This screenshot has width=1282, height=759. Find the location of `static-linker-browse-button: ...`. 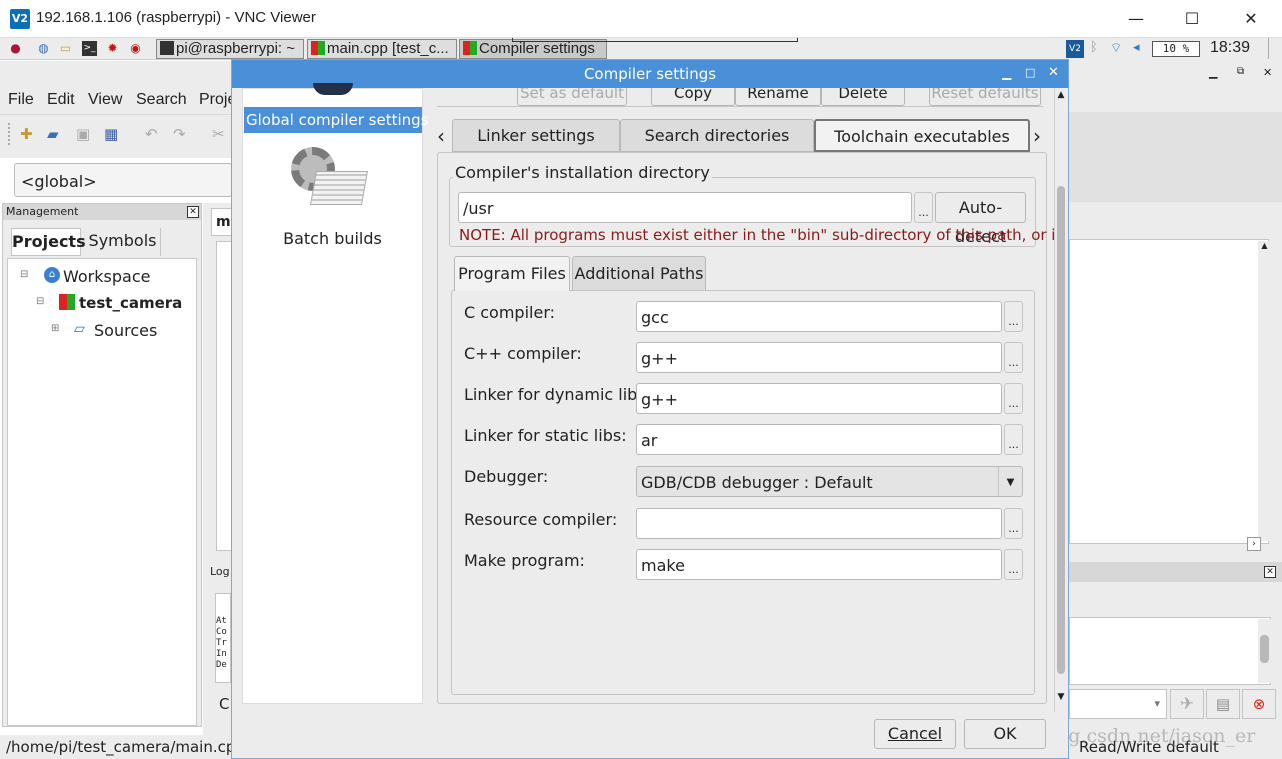

static-linker-browse-button: ... is located at coordinates (1013, 439).